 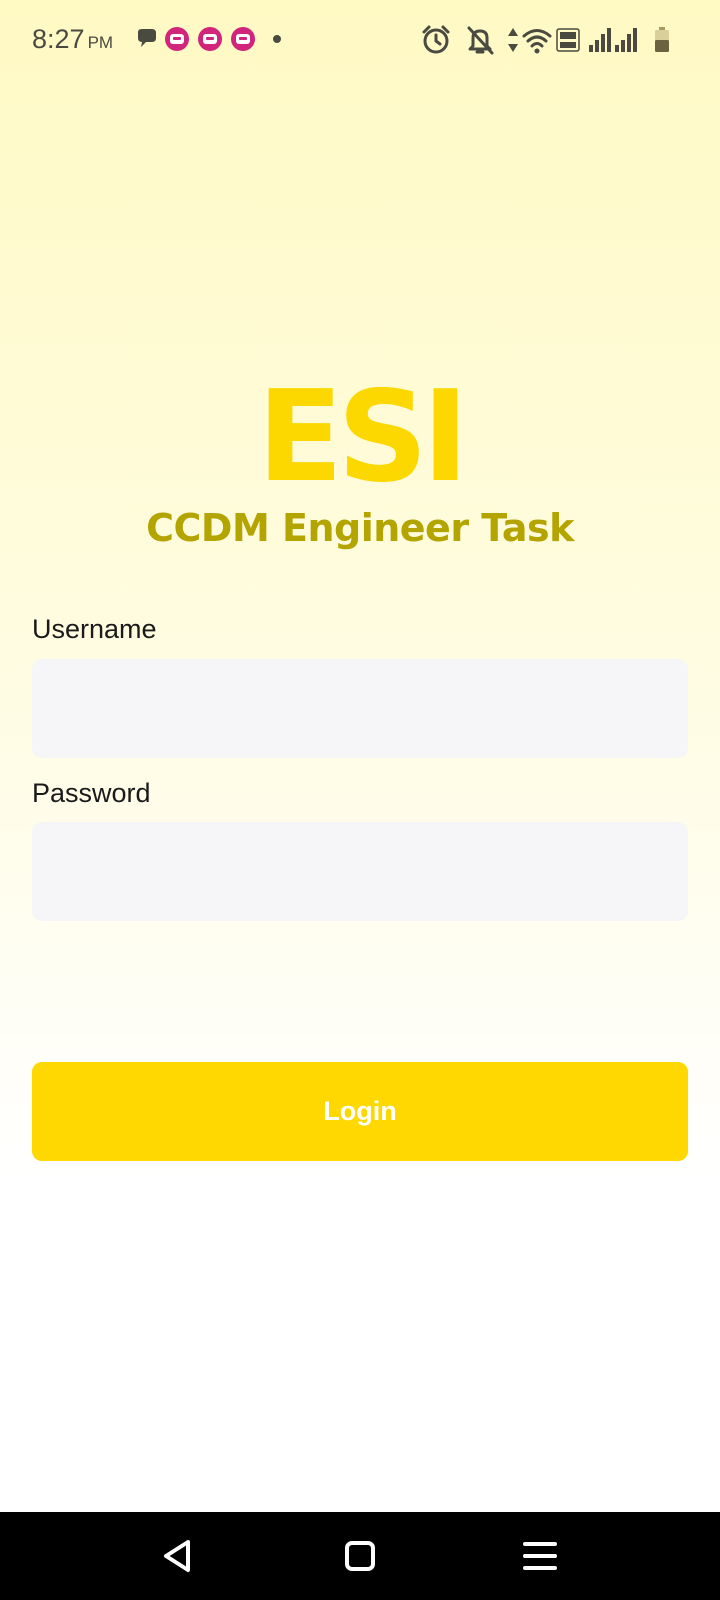 What do you see at coordinates (360, 871) in the screenshot?
I see `password-field` at bounding box center [360, 871].